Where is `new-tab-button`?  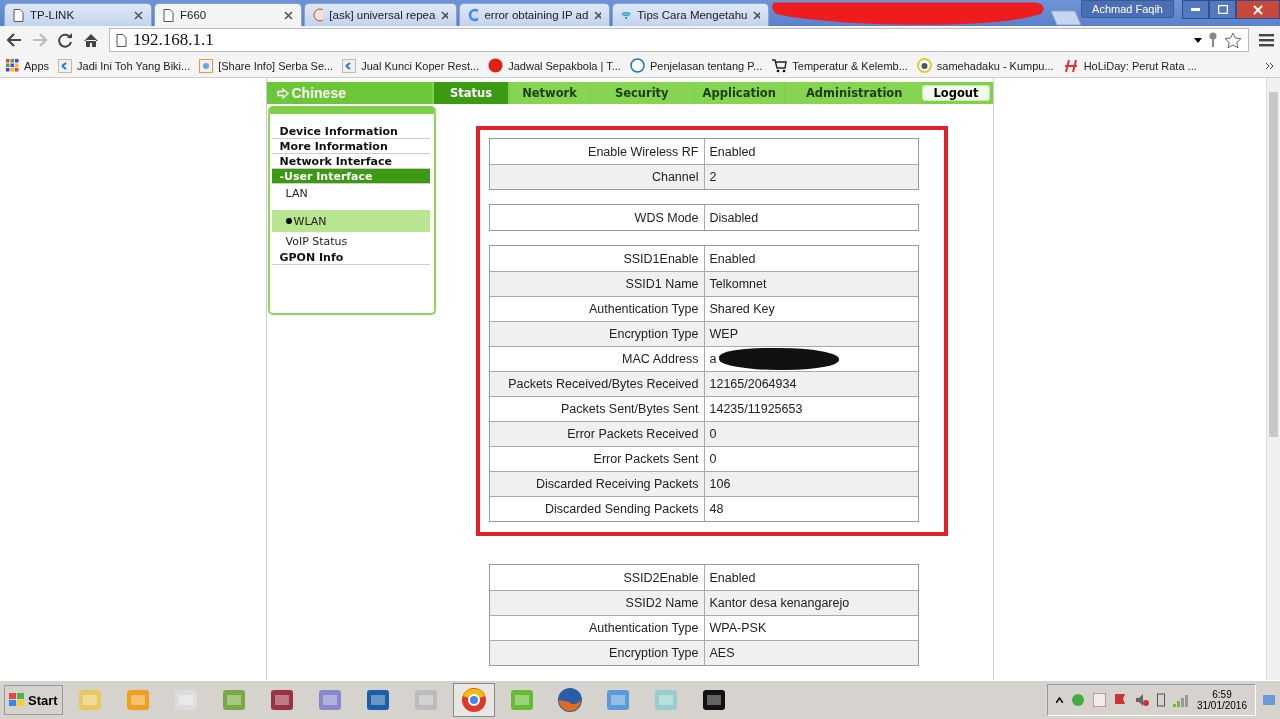 new-tab-button is located at coordinates (1065, 18).